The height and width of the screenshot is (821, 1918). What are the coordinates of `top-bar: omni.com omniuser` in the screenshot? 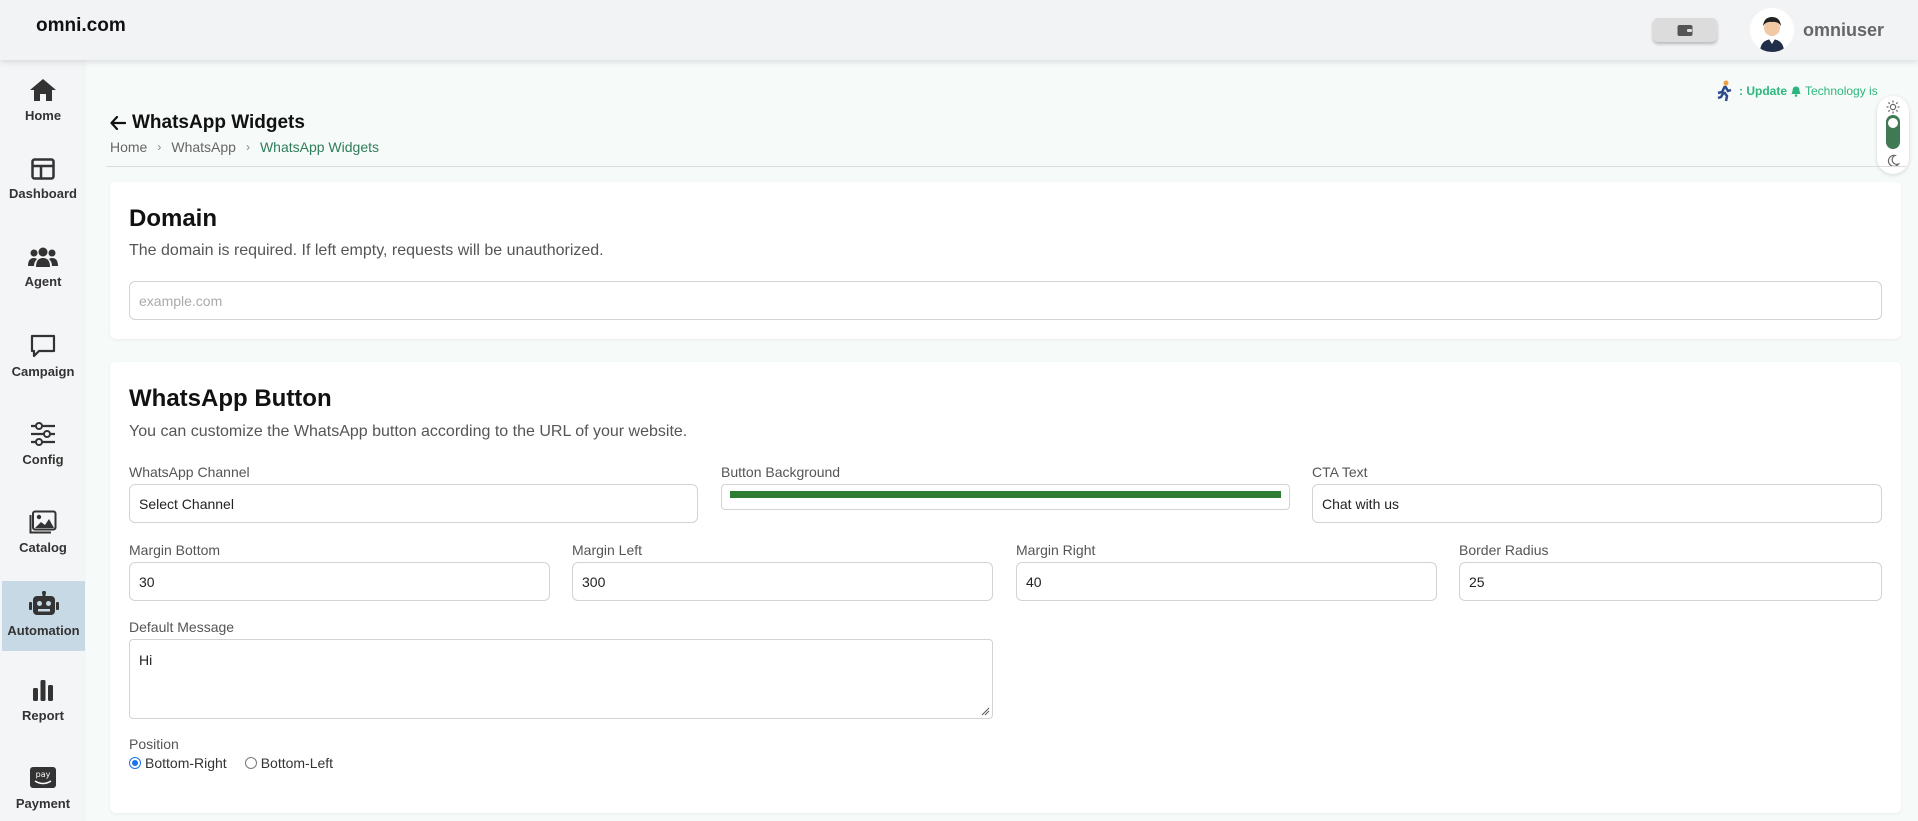 It's located at (959, 30).